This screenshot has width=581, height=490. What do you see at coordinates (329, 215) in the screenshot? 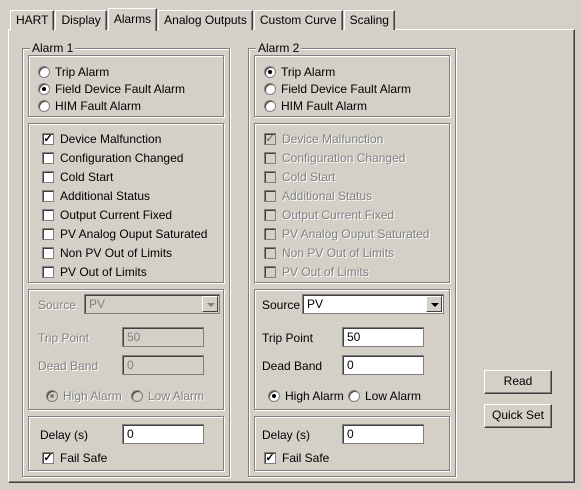
I see `alarm2-output-current-fixed-checkbox: Output Current Fixed` at bounding box center [329, 215].